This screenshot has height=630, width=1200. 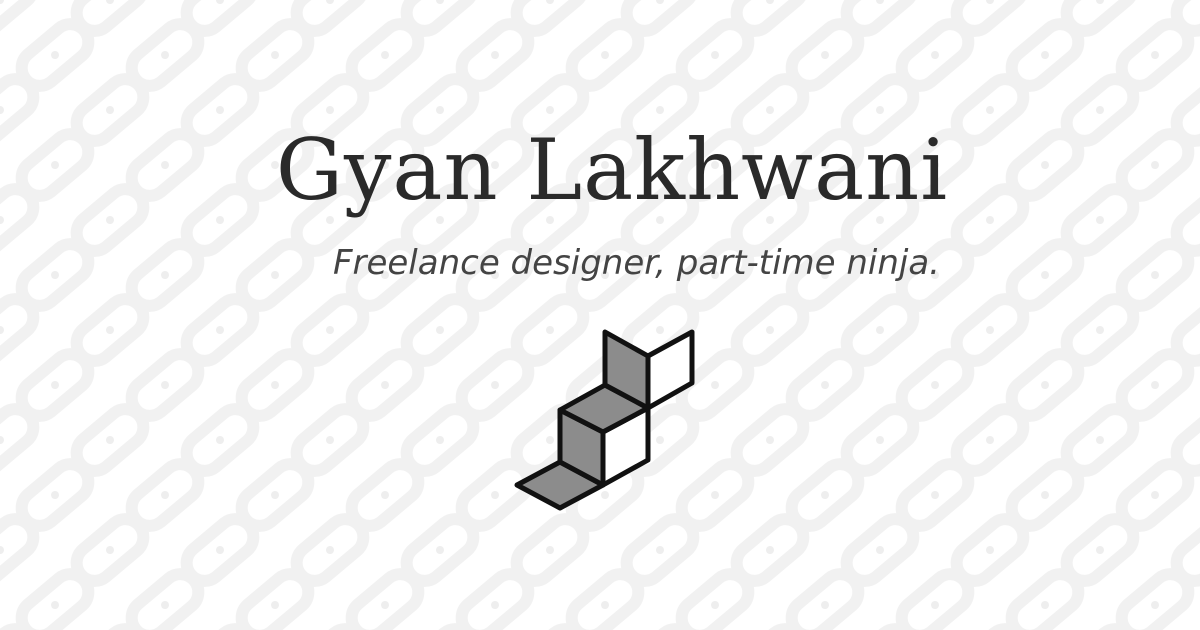 What do you see at coordinates (604, 420) in the screenshot?
I see `stacked-cubes-icon` at bounding box center [604, 420].